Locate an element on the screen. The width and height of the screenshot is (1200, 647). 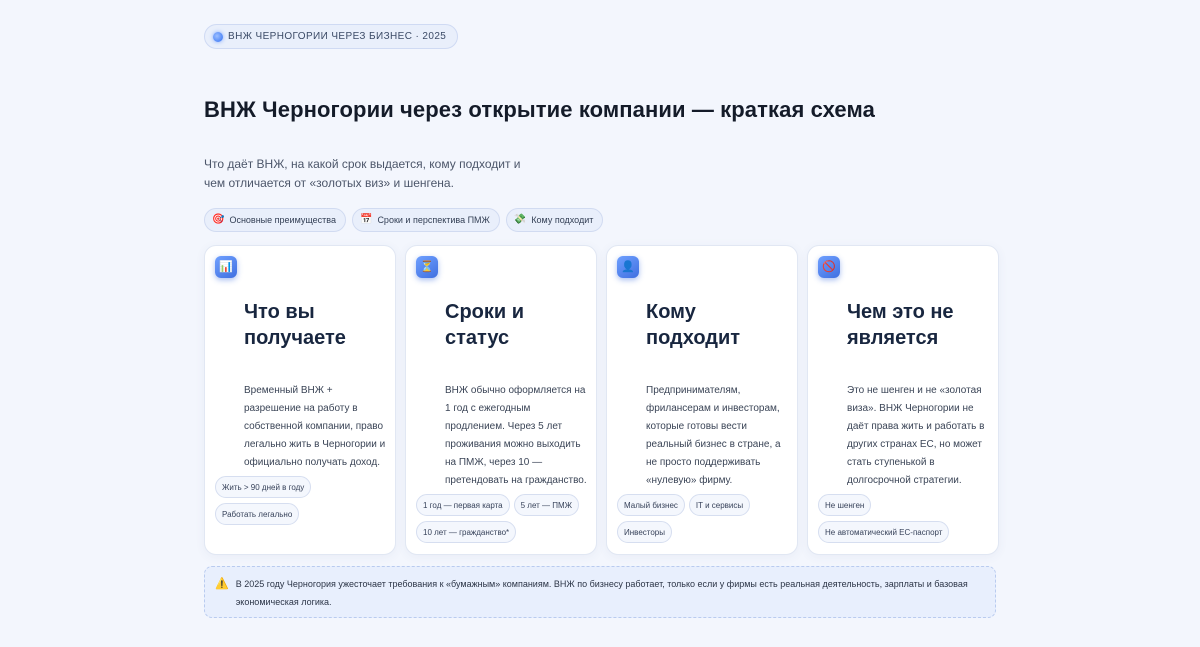
tag: Инвесторы is located at coordinates (644, 532).